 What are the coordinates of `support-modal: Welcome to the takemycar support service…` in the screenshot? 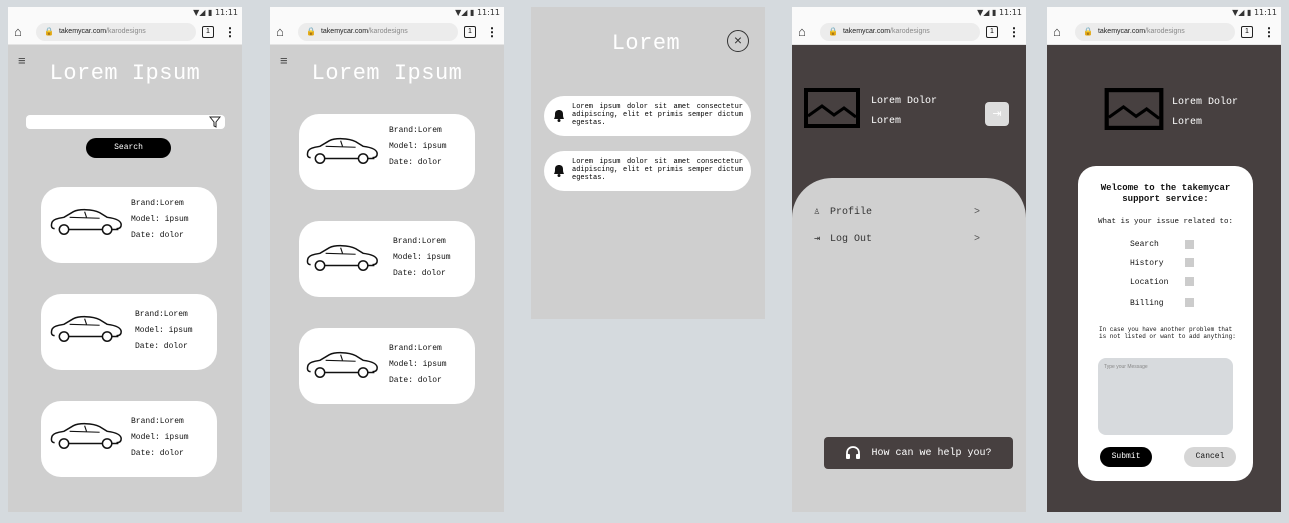 It's located at (1165, 323).